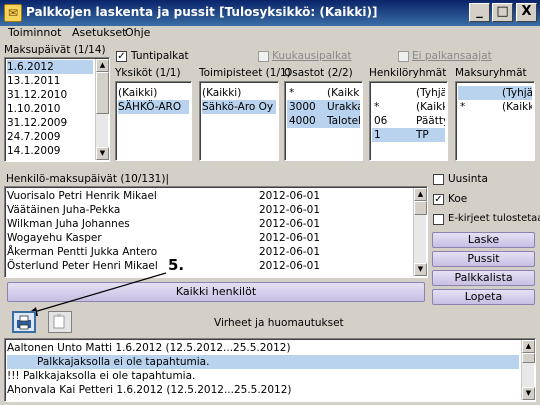  I want to click on print-button, so click(24, 322).